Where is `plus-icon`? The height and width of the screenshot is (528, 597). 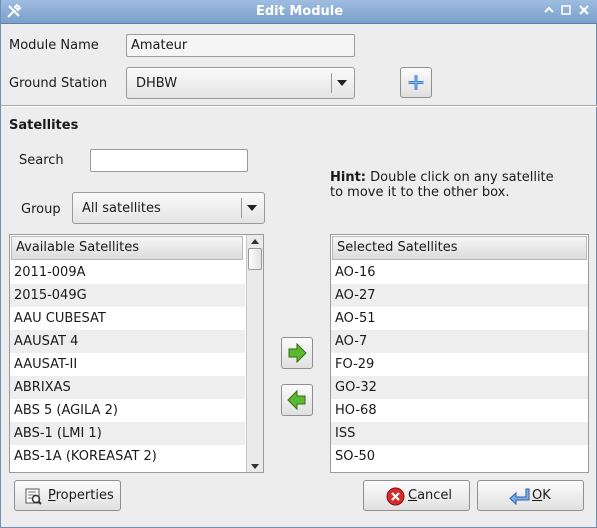 plus-icon is located at coordinates (416, 82).